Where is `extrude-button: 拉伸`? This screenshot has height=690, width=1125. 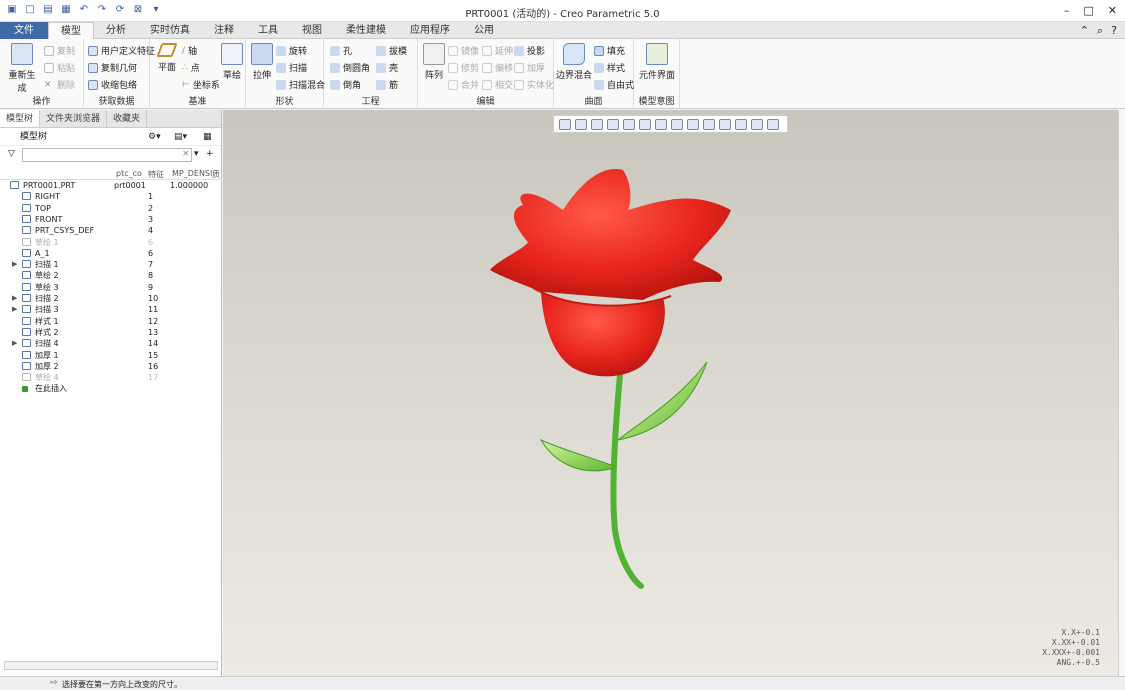 extrude-button: 拉伸 is located at coordinates (262, 62).